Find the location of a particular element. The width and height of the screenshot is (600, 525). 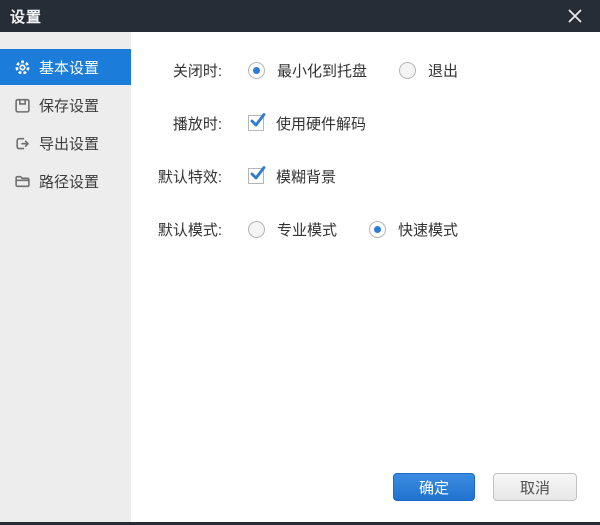

sidebar-item-save-settings: 保存设置 is located at coordinates (65, 105).